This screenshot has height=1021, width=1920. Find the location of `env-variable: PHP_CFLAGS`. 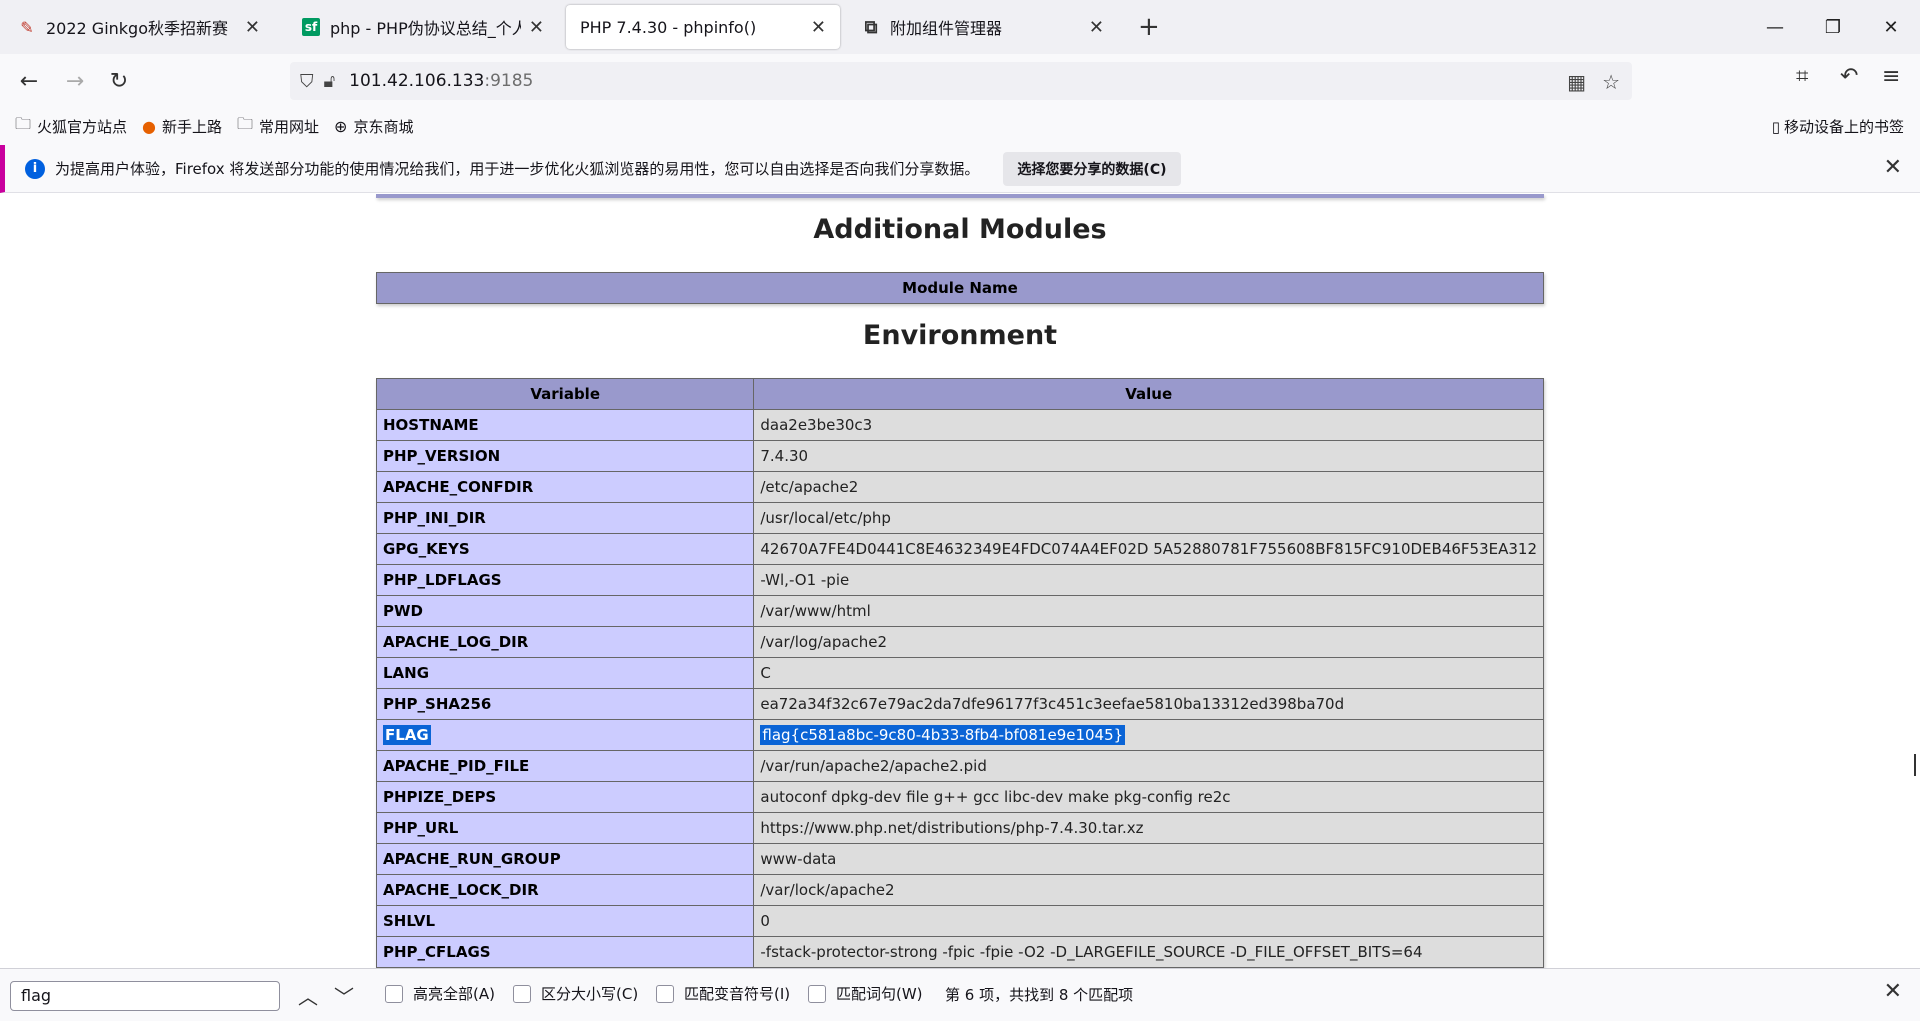

env-variable: PHP_CFLAGS is located at coordinates (565, 952).